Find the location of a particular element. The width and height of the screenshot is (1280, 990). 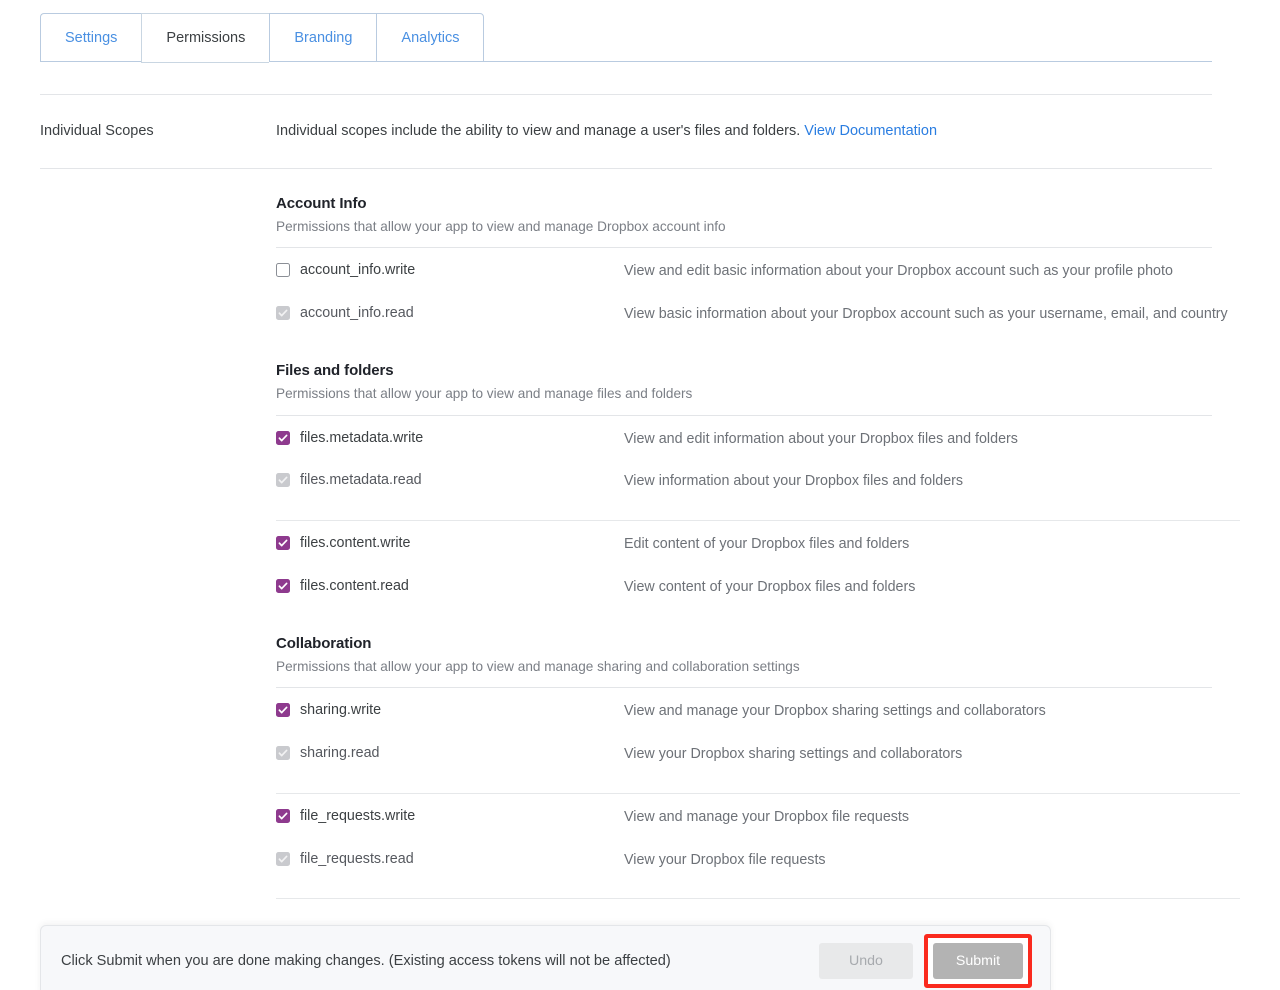

scope-checkbox-unchecked is located at coordinates (283, 270).